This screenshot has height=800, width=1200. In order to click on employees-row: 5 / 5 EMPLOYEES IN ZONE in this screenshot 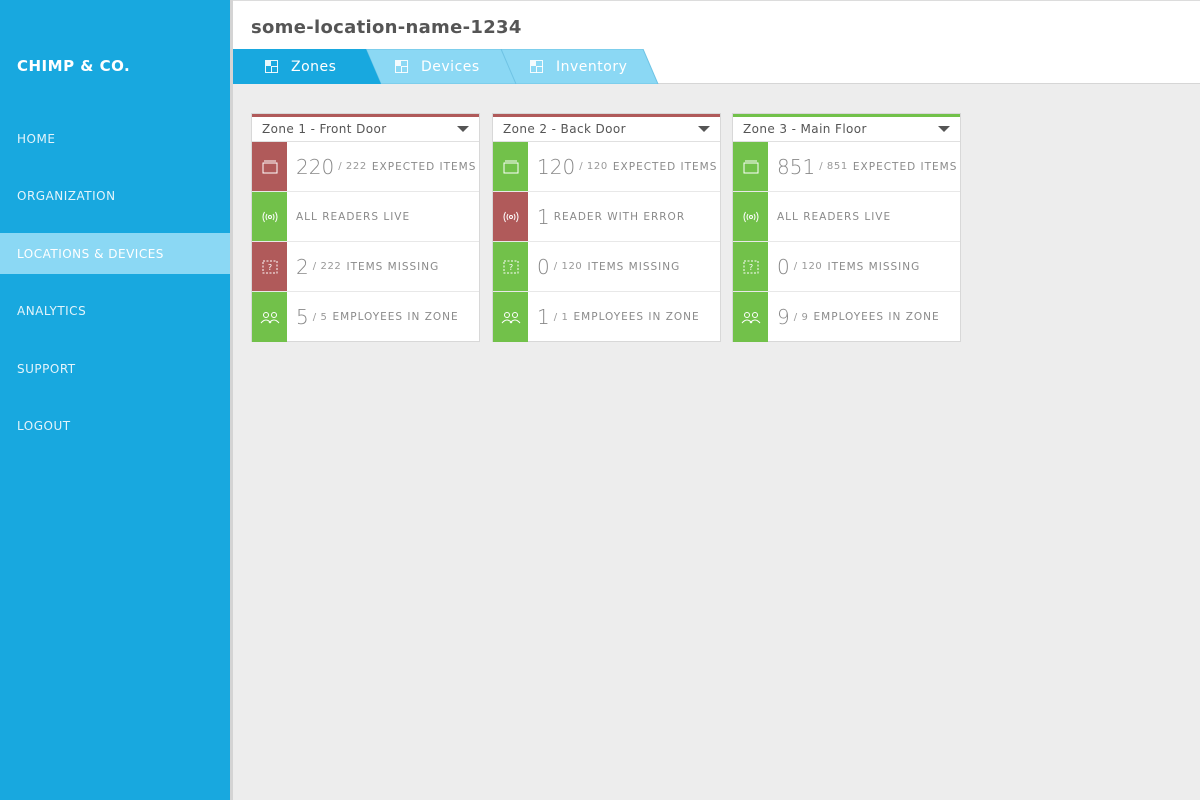, I will do `click(365, 317)`.